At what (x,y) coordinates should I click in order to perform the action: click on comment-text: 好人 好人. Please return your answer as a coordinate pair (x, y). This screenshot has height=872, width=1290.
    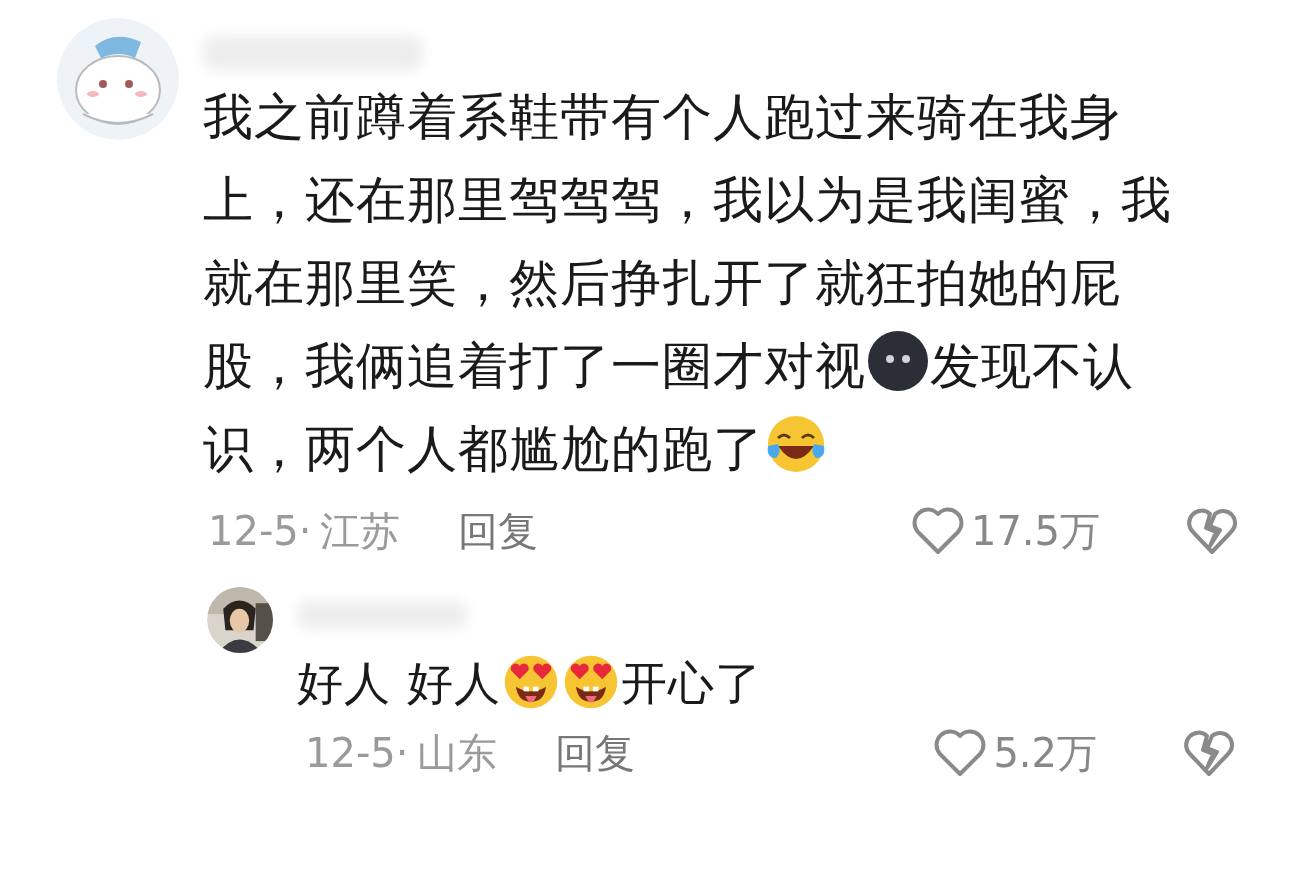
    Looking at the image, I should click on (399, 683).